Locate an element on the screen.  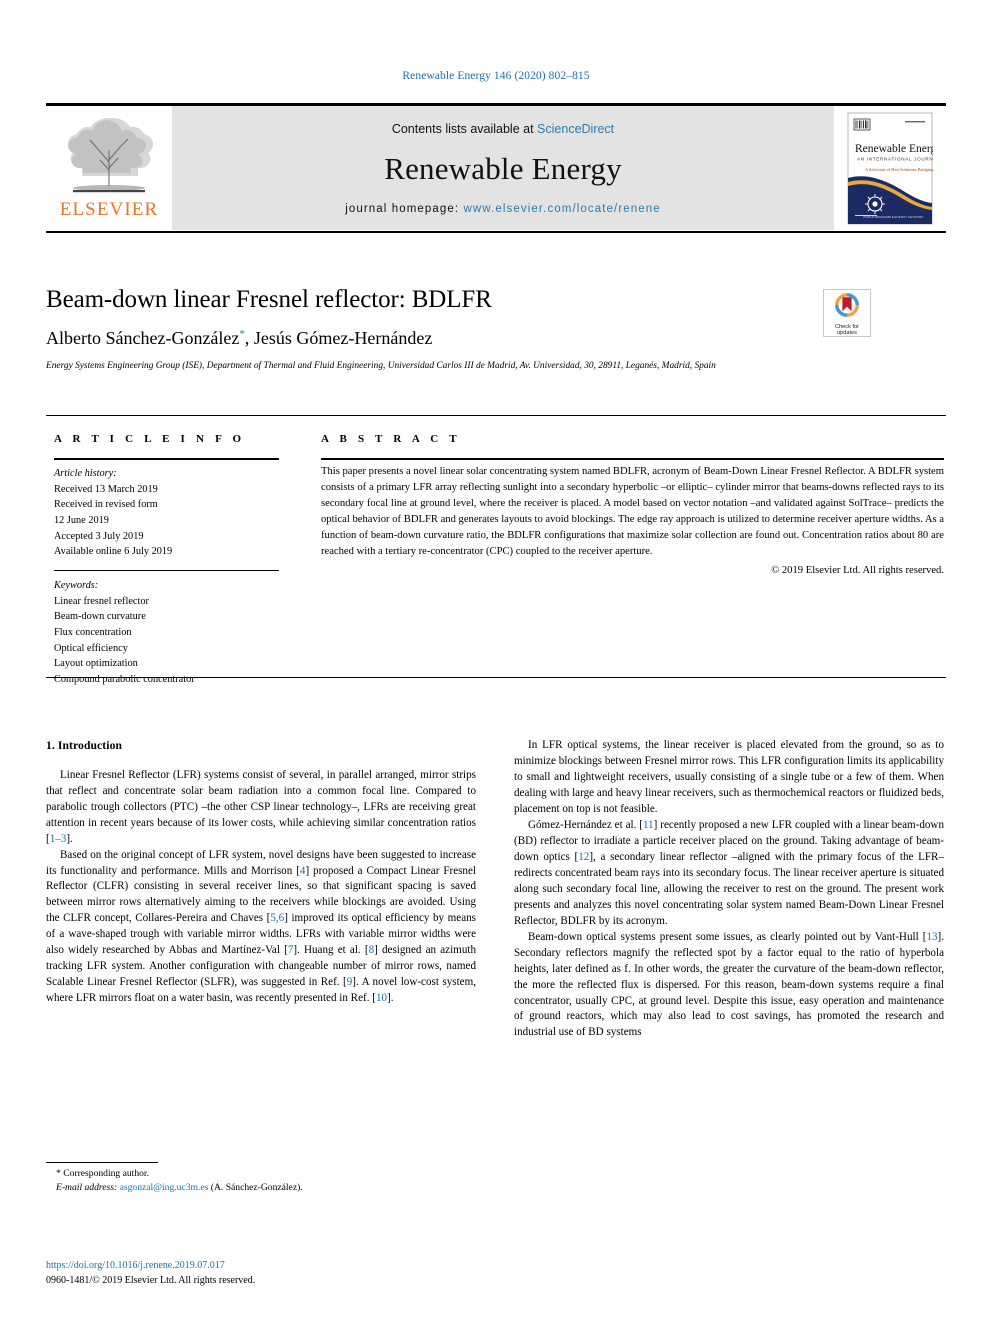
keywords-label: Keywords: is located at coordinates (76, 585).